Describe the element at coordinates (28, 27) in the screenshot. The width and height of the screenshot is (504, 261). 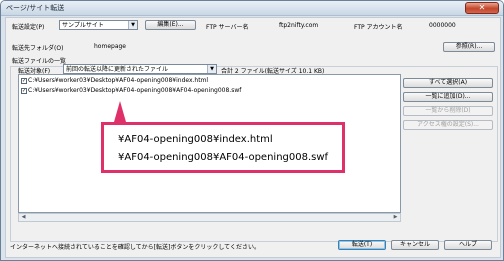
I see `site-setting-label: 転送設定(P)` at that location.